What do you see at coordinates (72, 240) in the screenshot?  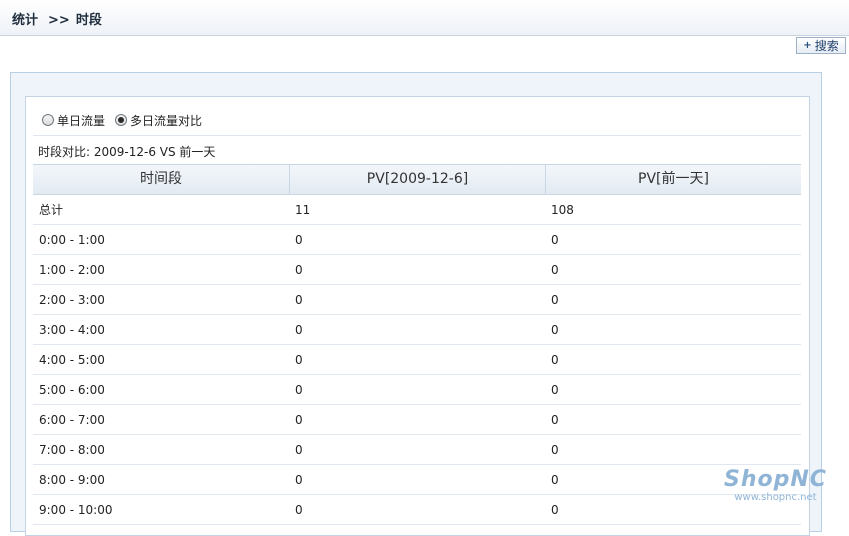 I see `cell-period: 0:00 - 1:00` at bounding box center [72, 240].